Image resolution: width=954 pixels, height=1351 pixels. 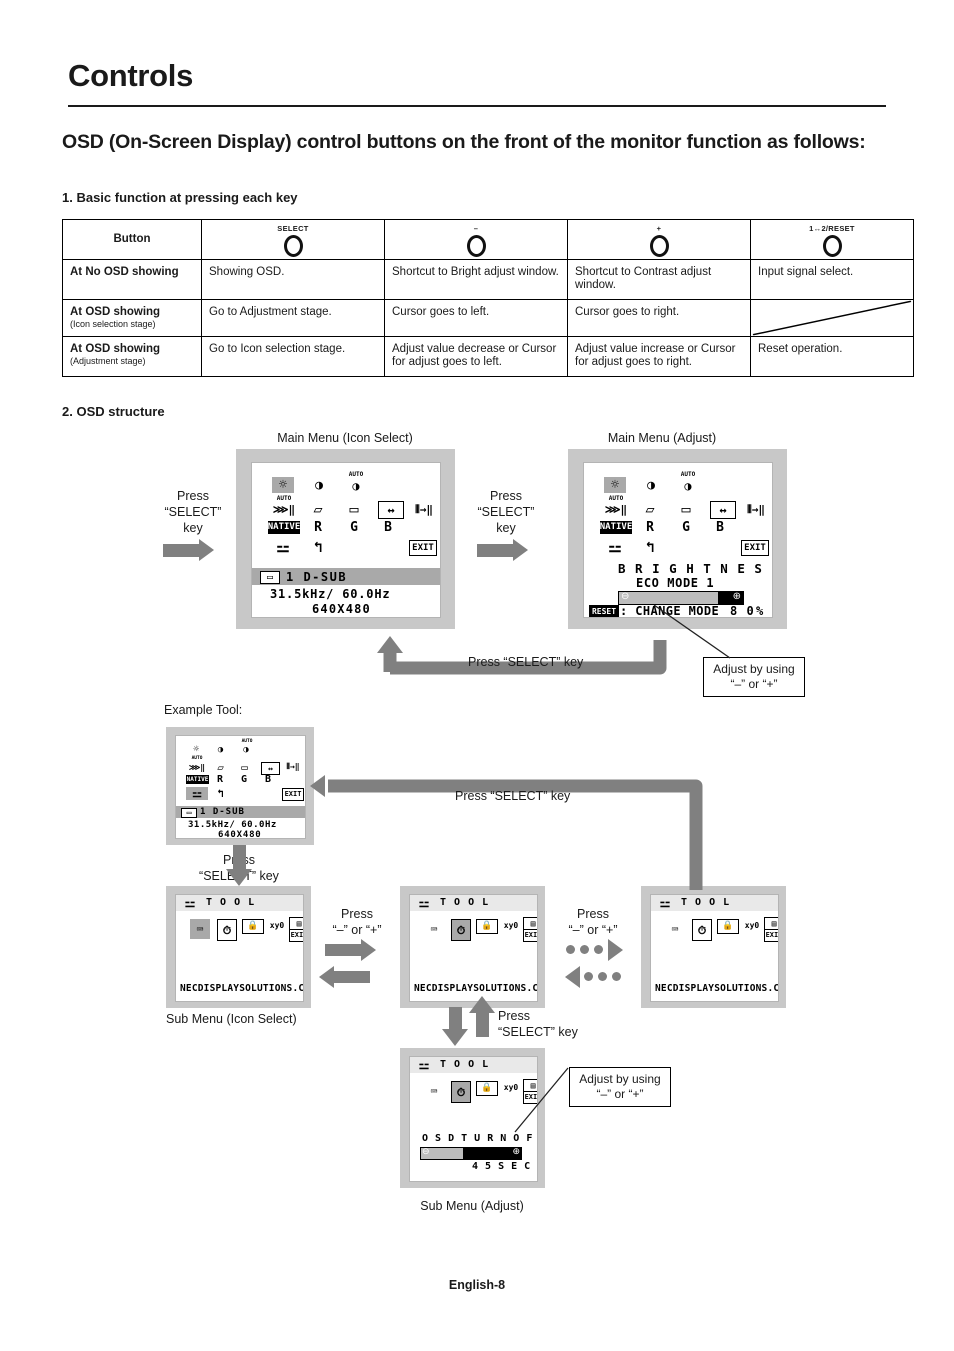 What do you see at coordinates (625, 596) in the screenshot?
I see `minus-circle-icon: ⊖` at bounding box center [625, 596].